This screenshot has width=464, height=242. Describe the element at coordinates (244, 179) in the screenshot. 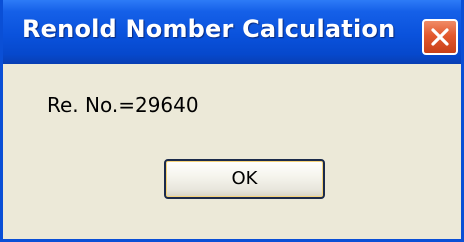

I see `ok-button: OK` at that location.